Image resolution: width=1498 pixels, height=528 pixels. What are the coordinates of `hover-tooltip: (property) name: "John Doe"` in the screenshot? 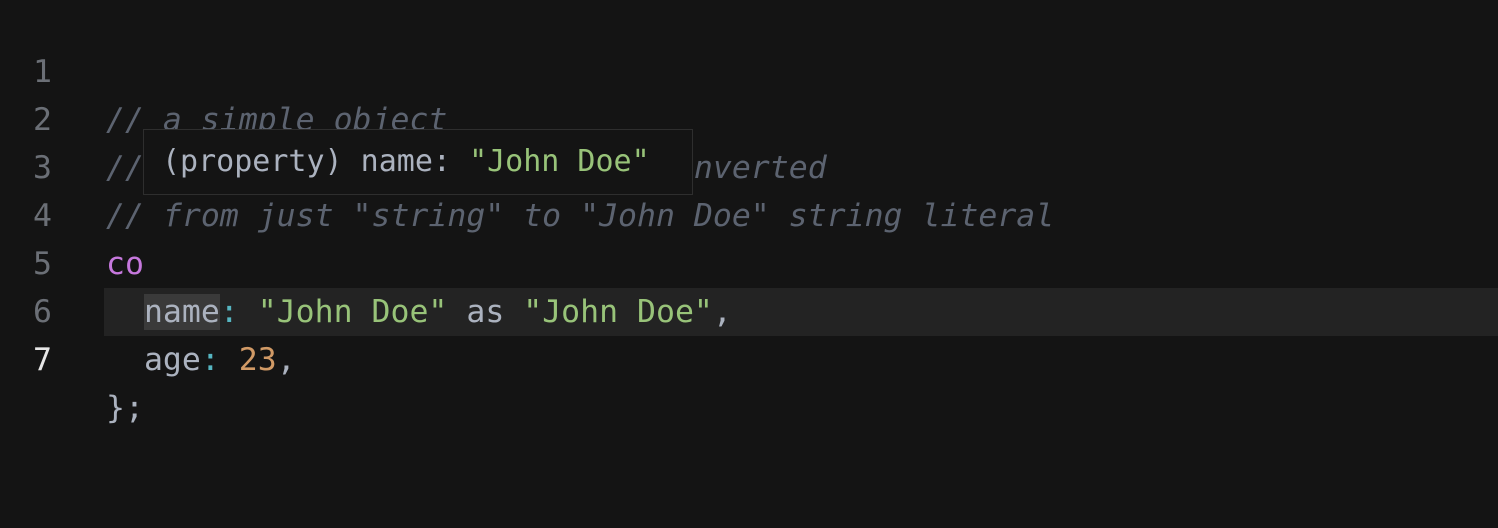 It's located at (418, 162).